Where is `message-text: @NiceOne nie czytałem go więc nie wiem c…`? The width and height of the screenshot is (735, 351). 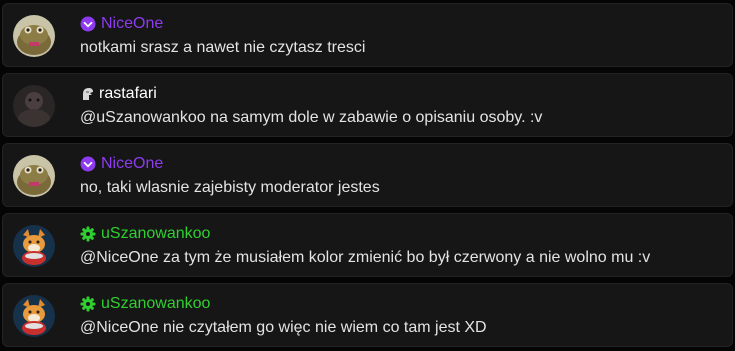
message-text: @NiceOne nie czytałem go więc nie wiem c… is located at coordinates (283, 327).